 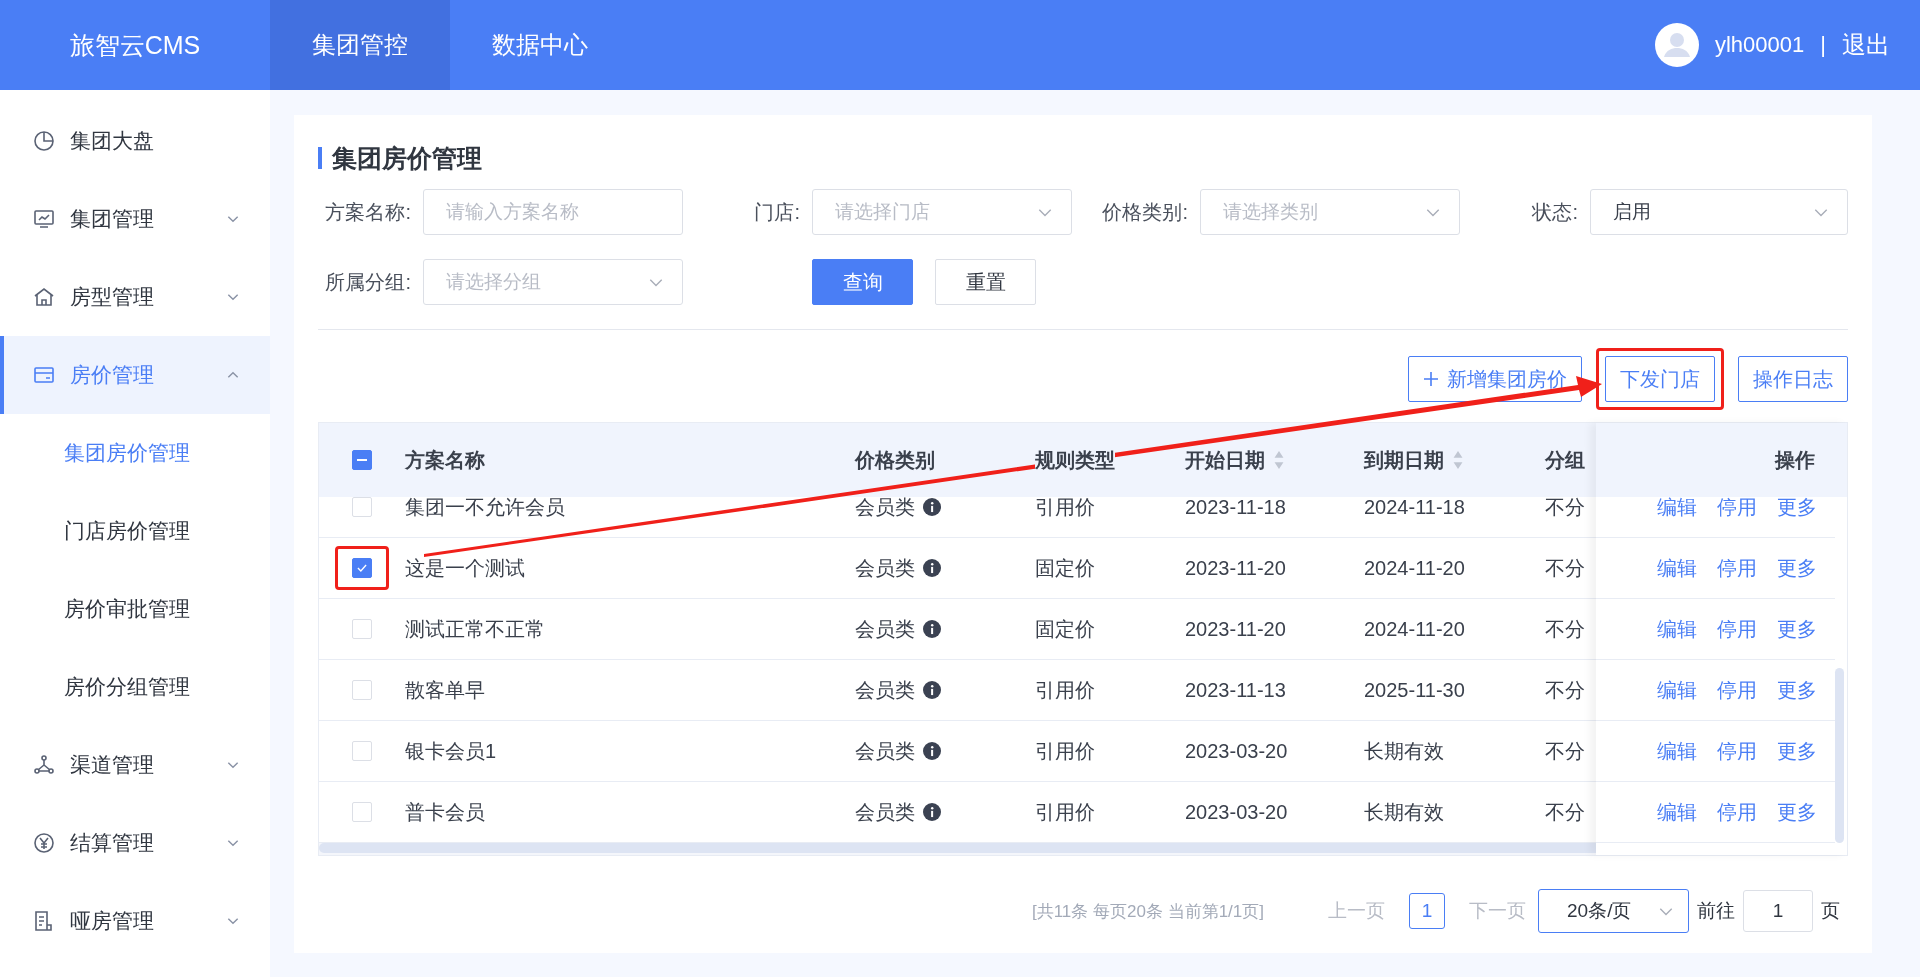 I want to click on logout-link: 退出, so click(x=1866, y=45).